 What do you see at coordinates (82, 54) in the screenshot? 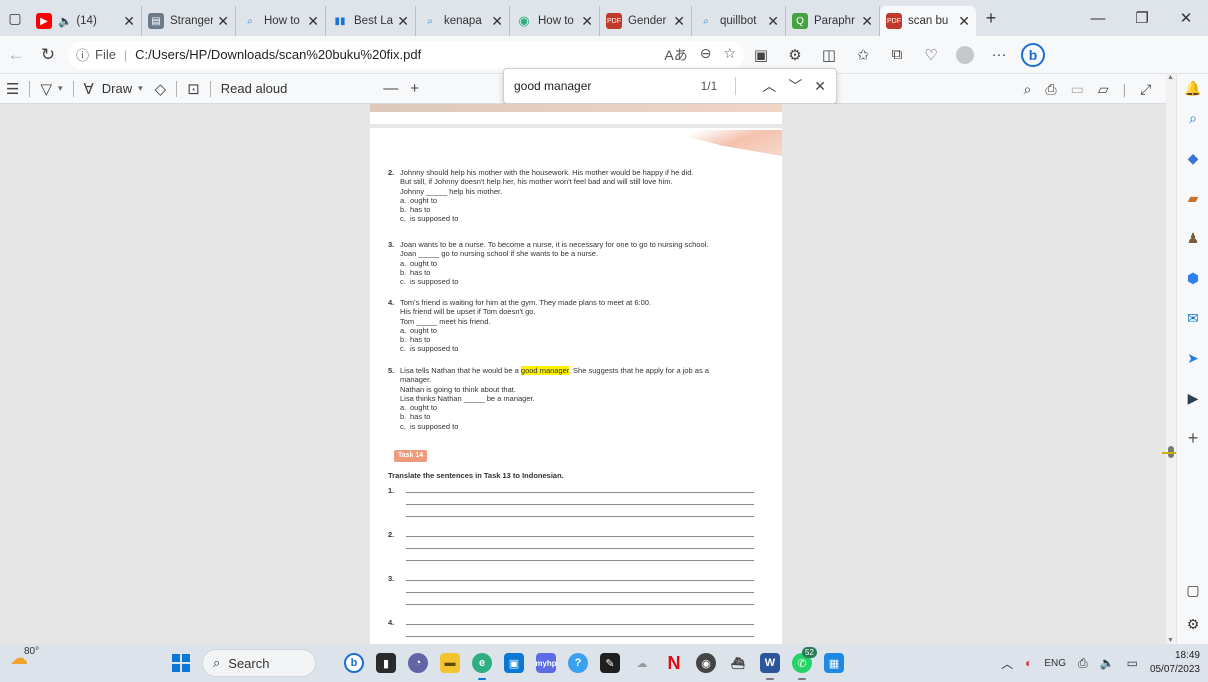
I see `info-icon: ⓘ` at bounding box center [82, 54].